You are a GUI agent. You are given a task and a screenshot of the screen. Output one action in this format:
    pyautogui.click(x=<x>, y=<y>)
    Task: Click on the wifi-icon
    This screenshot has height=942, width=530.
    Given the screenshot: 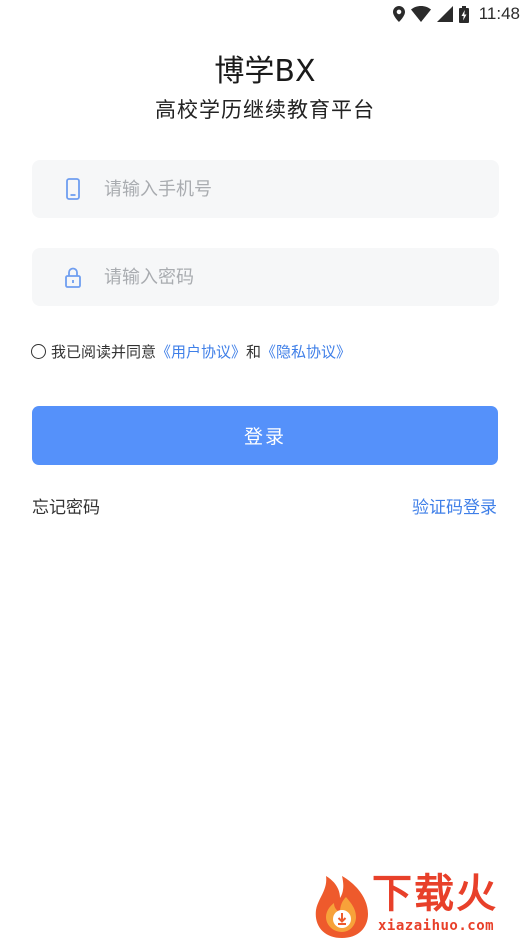 What is the action you would take?
    pyautogui.click(x=420, y=14)
    